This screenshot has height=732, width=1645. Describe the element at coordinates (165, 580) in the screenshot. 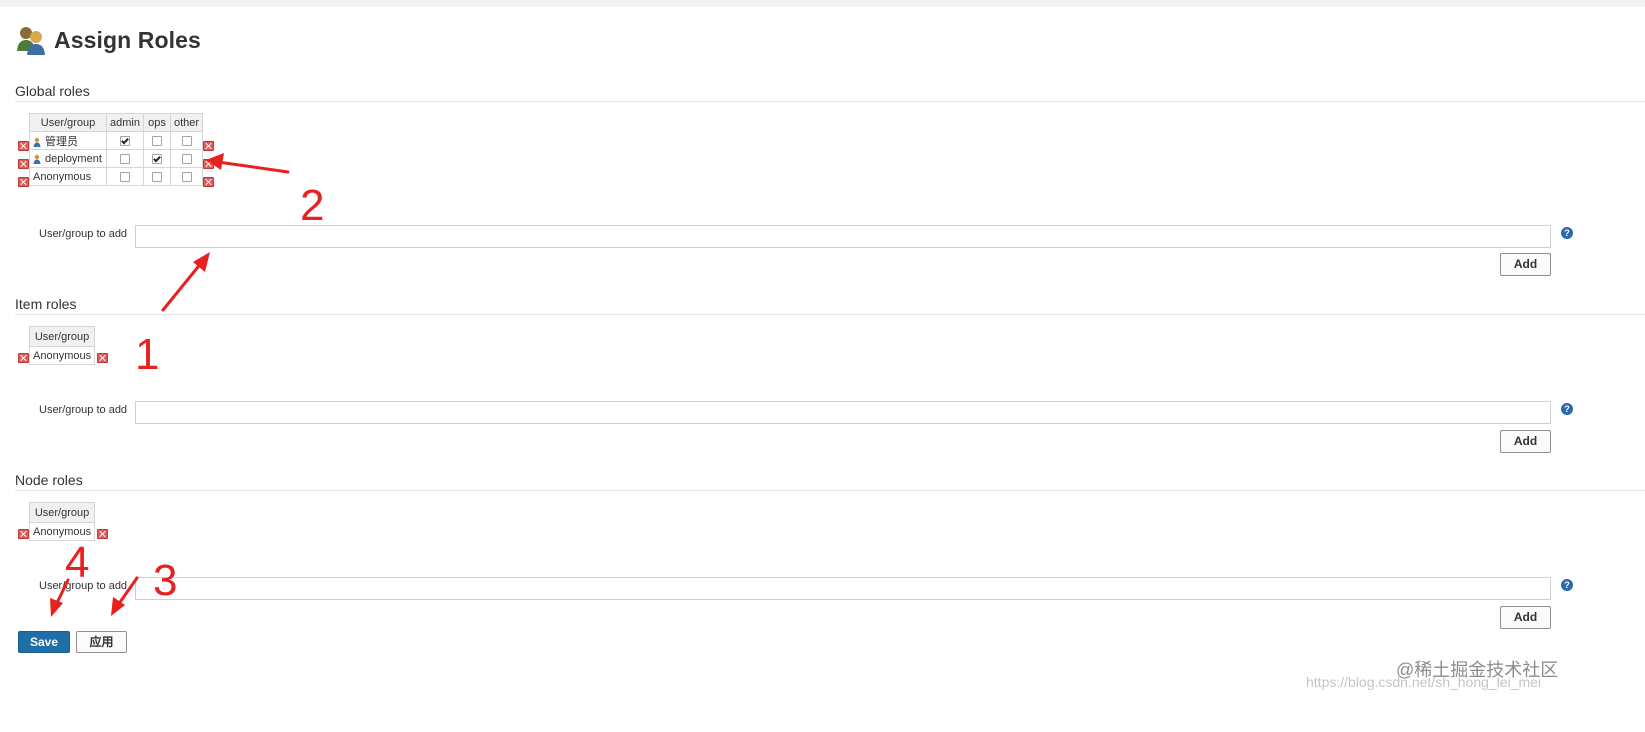

I see `annotation-label-3: 3` at that location.